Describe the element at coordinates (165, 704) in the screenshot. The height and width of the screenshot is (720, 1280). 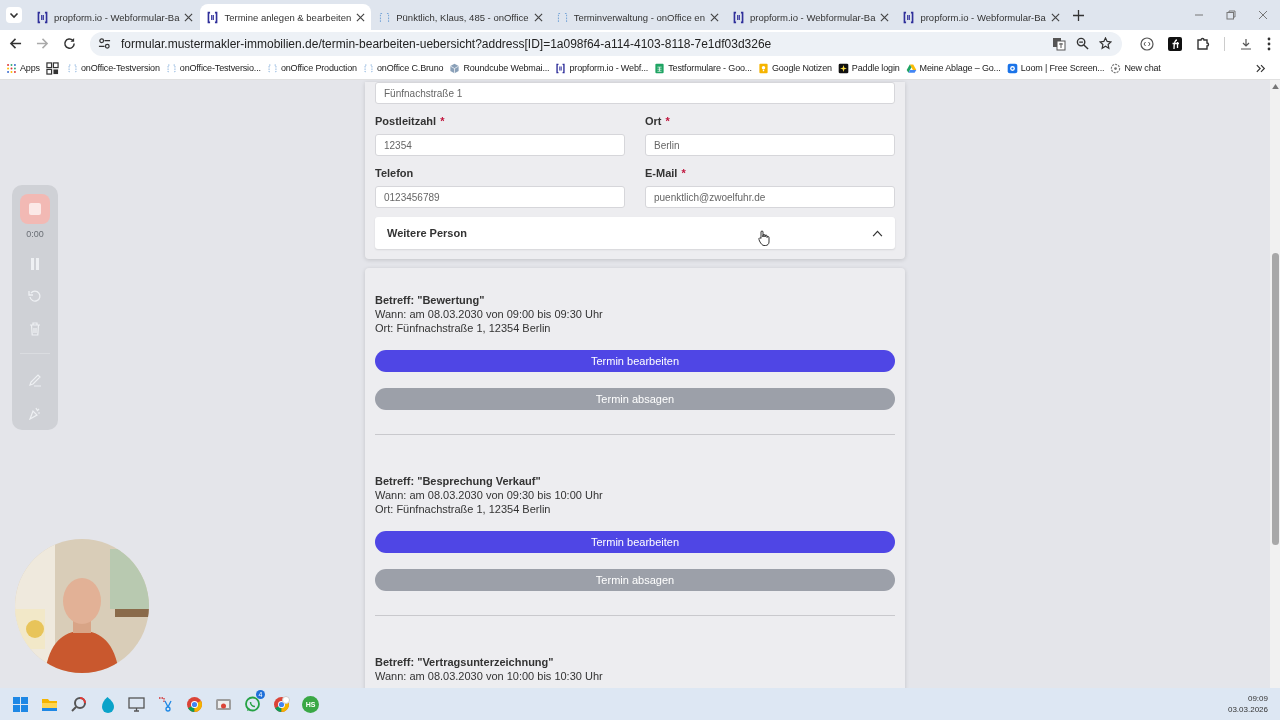
I see `scissors-icon` at that location.